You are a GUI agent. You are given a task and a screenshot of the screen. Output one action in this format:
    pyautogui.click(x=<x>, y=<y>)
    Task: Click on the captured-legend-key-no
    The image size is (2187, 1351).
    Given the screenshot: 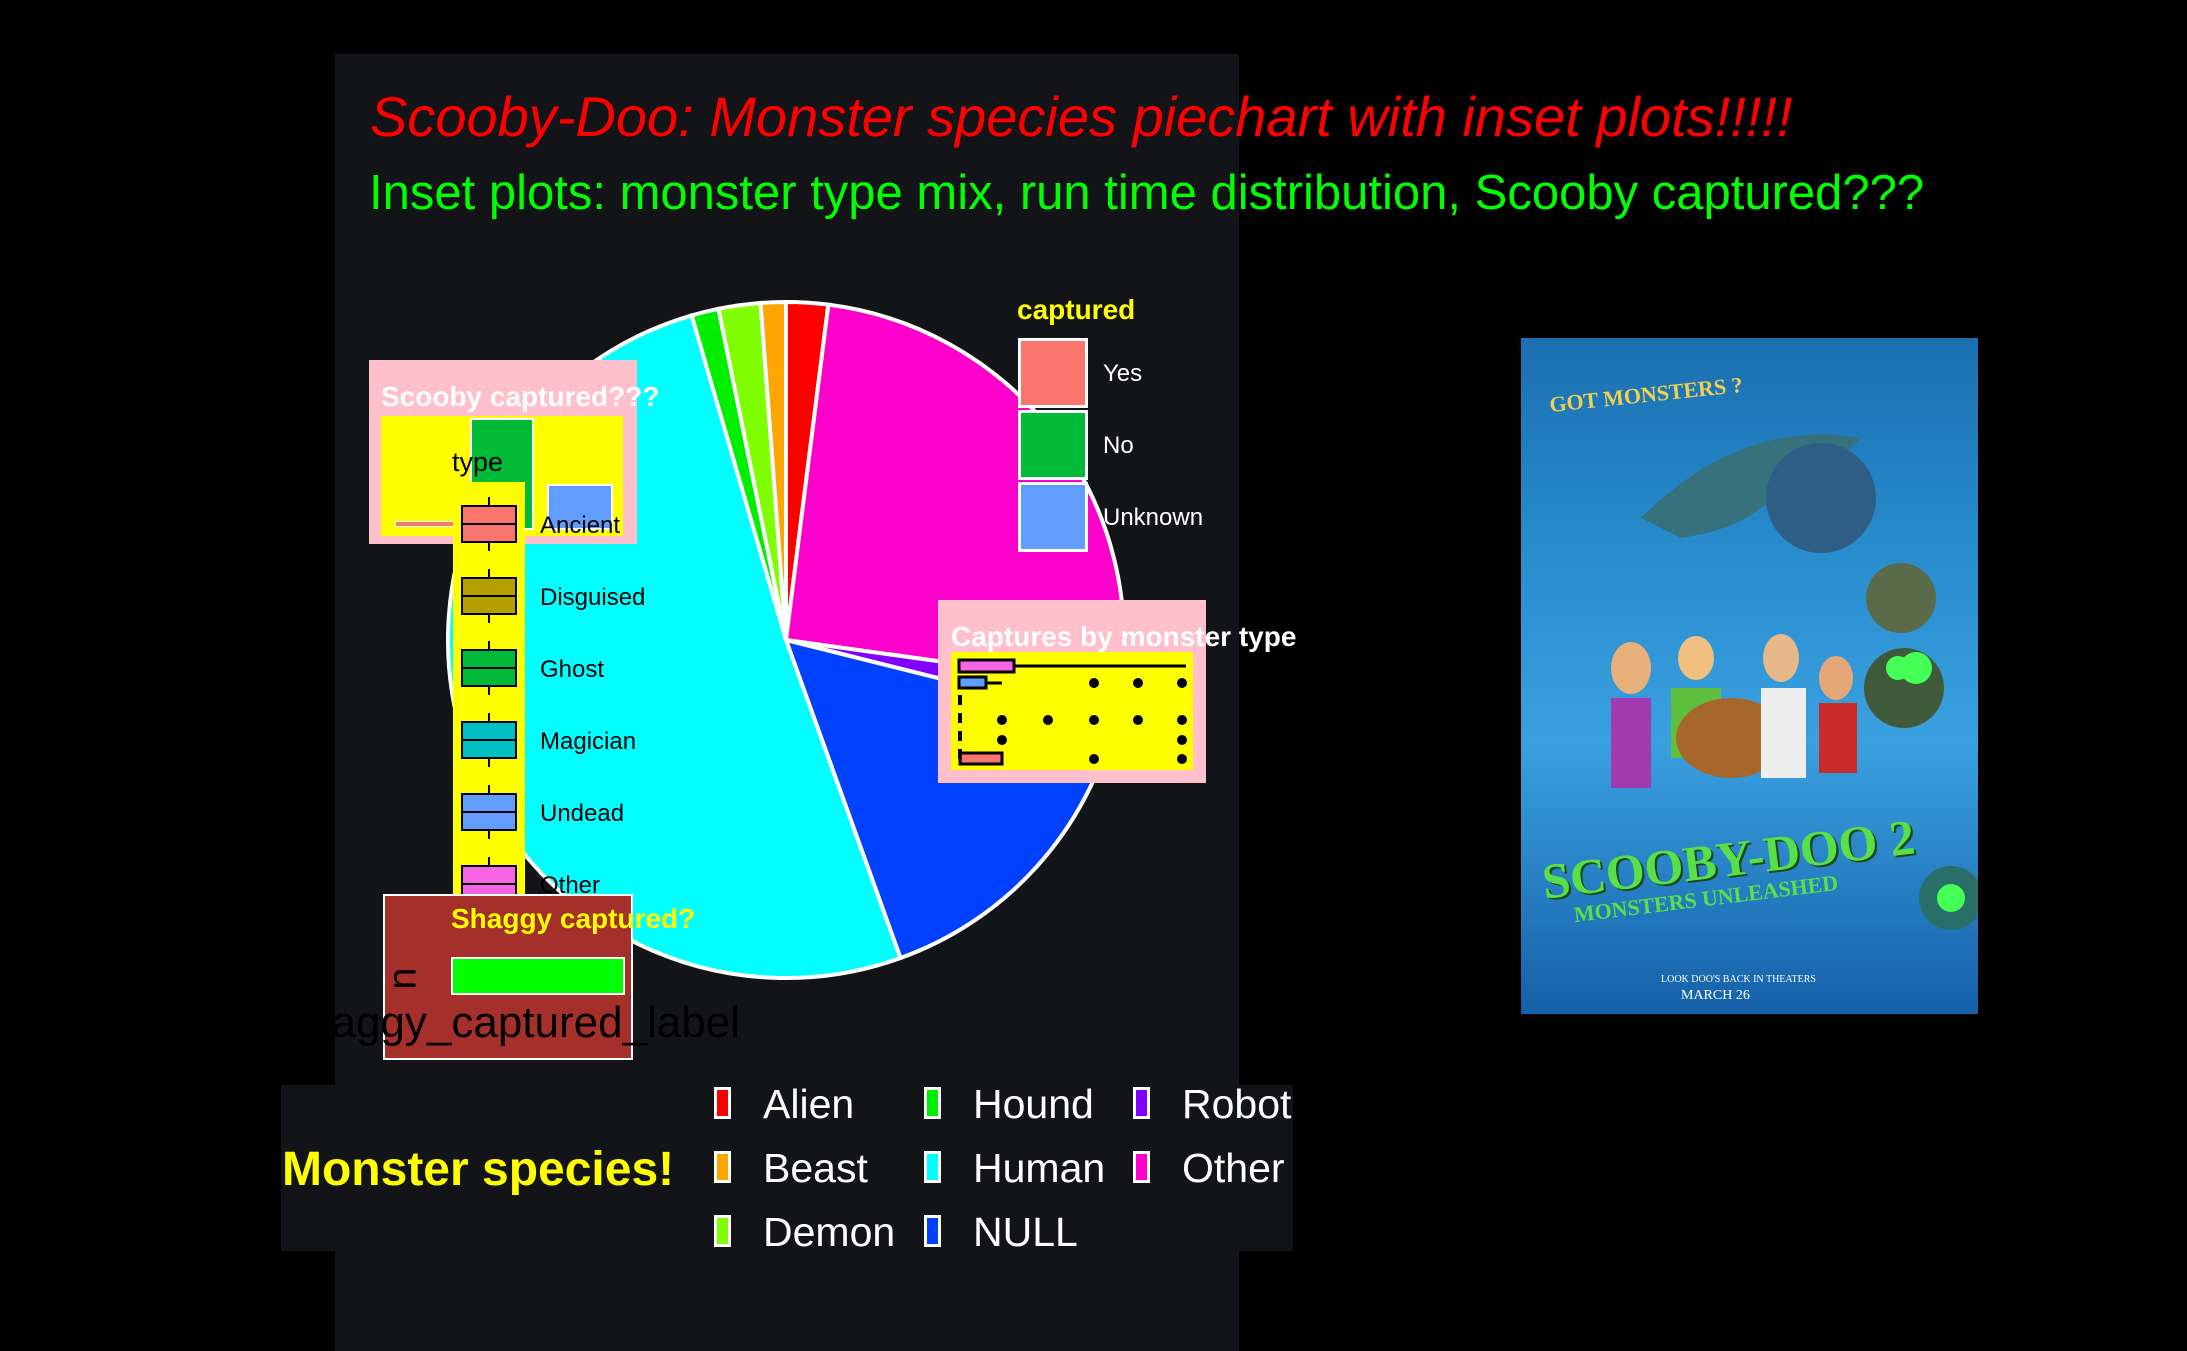 What is the action you would take?
    pyautogui.click(x=1053, y=445)
    